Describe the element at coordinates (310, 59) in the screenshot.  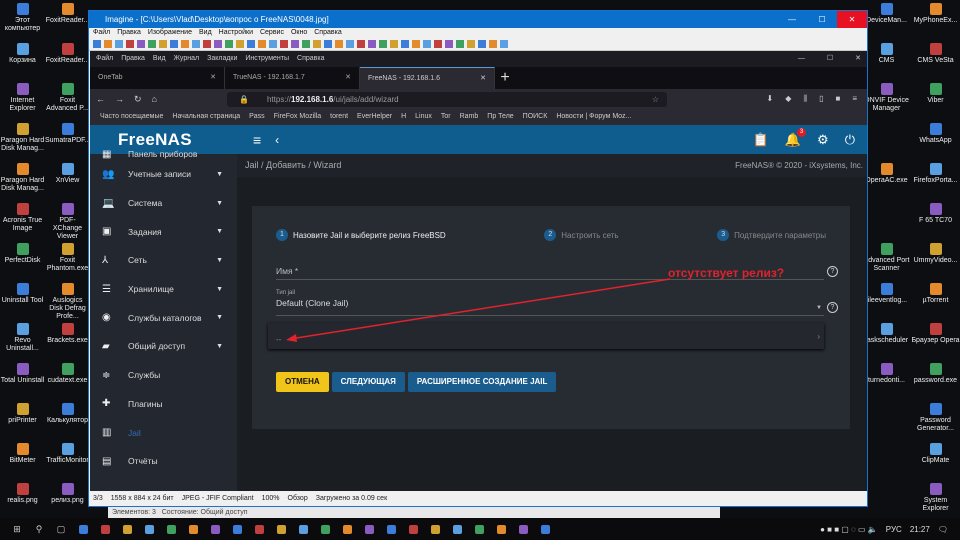
I see `firefox-menu-item: Справка` at that location.